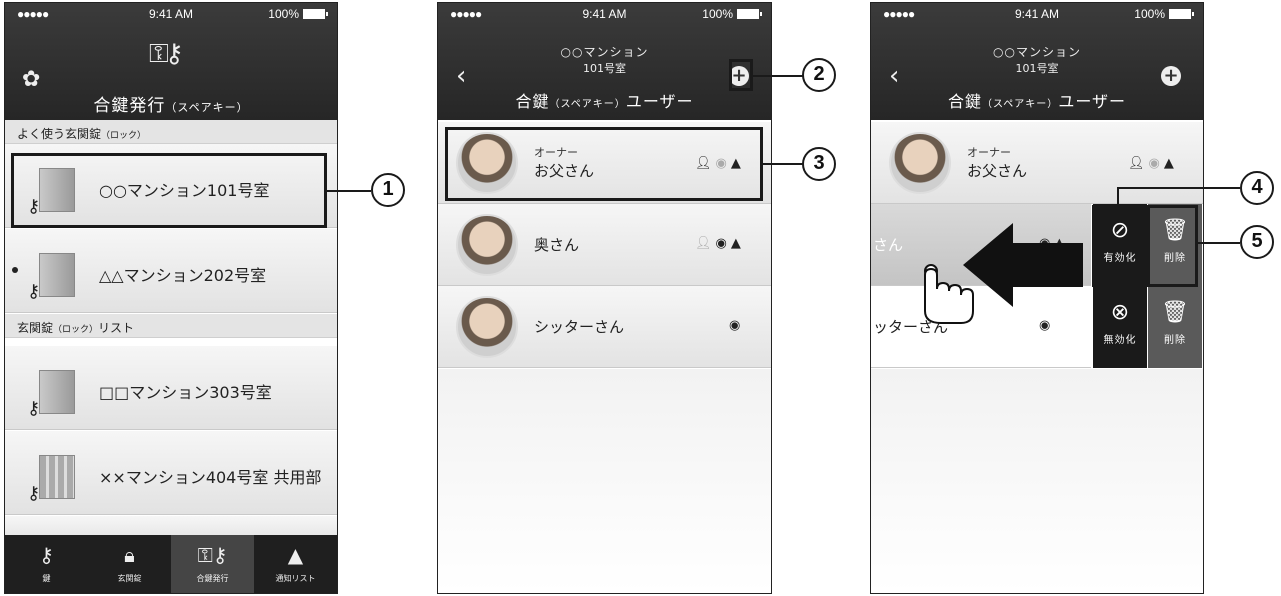  I want to click on callout-badge-3: 3, so click(819, 164).